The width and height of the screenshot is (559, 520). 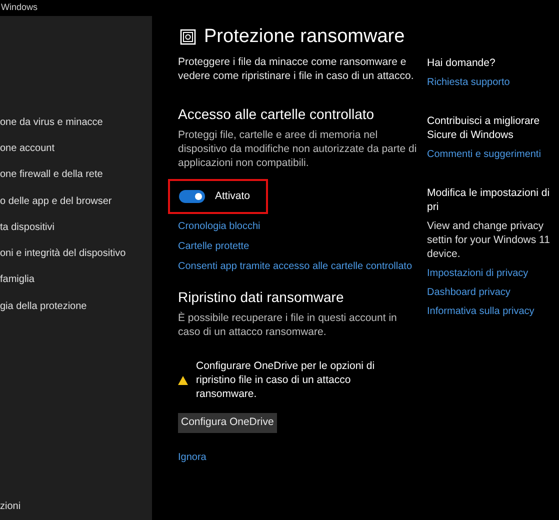 What do you see at coordinates (489, 200) in the screenshot?
I see `panel-heading: Modifica le impostazioni di pri` at bounding box center [489, 200].